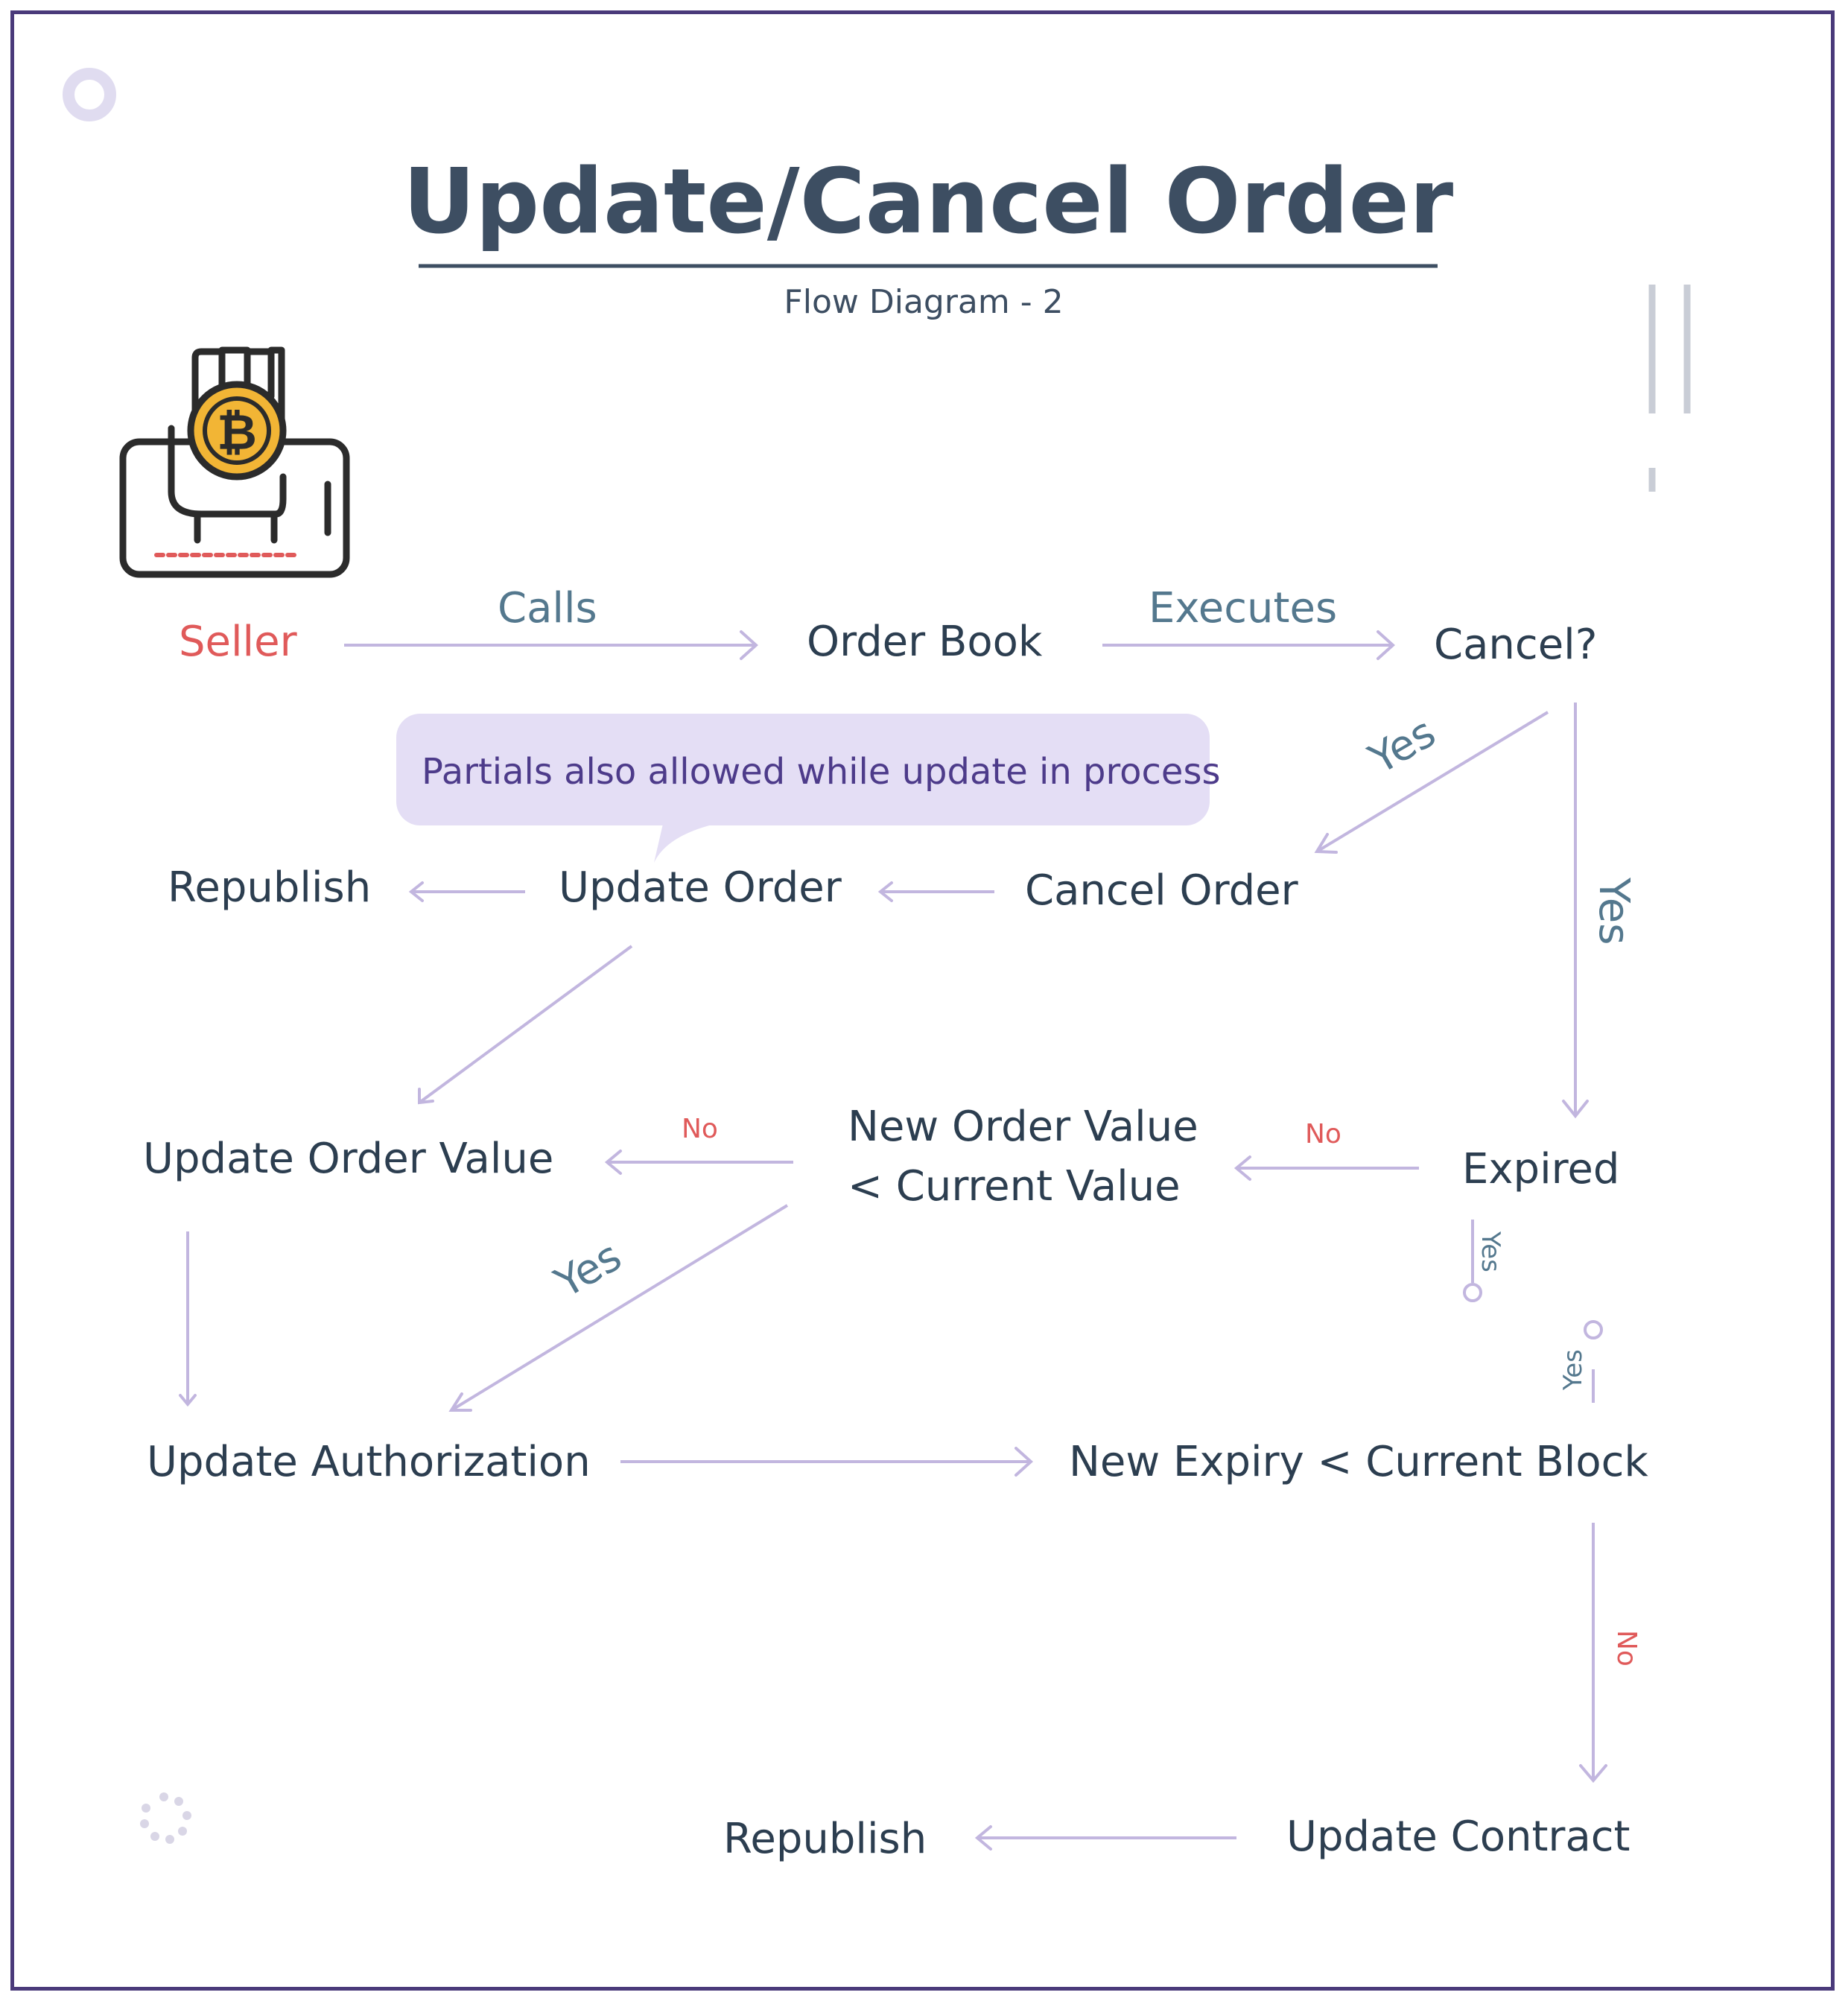 Image resolution: width=1848 pixels, height=2004 pixels. Describe the element at coordinates (348, 1159) in the screenshot. I see `node-update-order-value: Update Order Value` at that location.